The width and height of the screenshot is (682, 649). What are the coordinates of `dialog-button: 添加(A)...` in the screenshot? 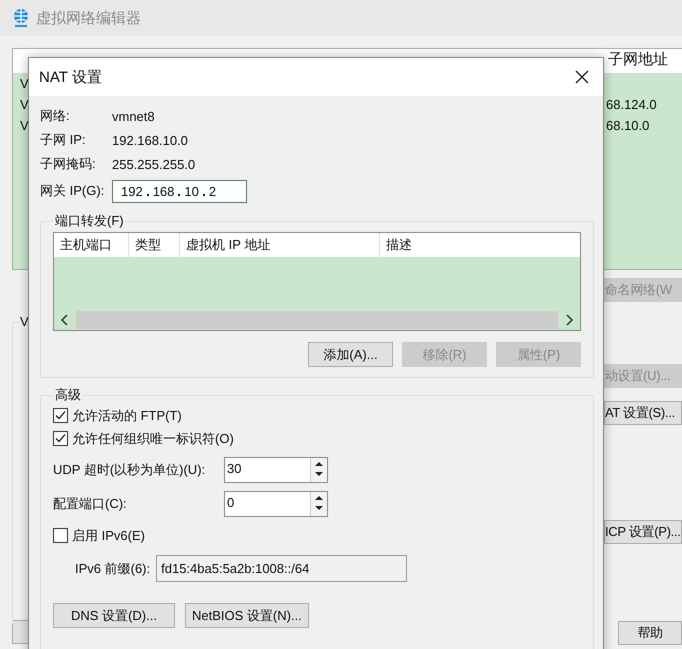 It's located at (350, 354).